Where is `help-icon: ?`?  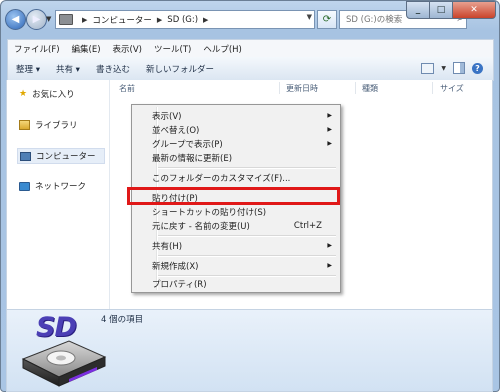 help-icon: ? is located at coordinates (477, 68).